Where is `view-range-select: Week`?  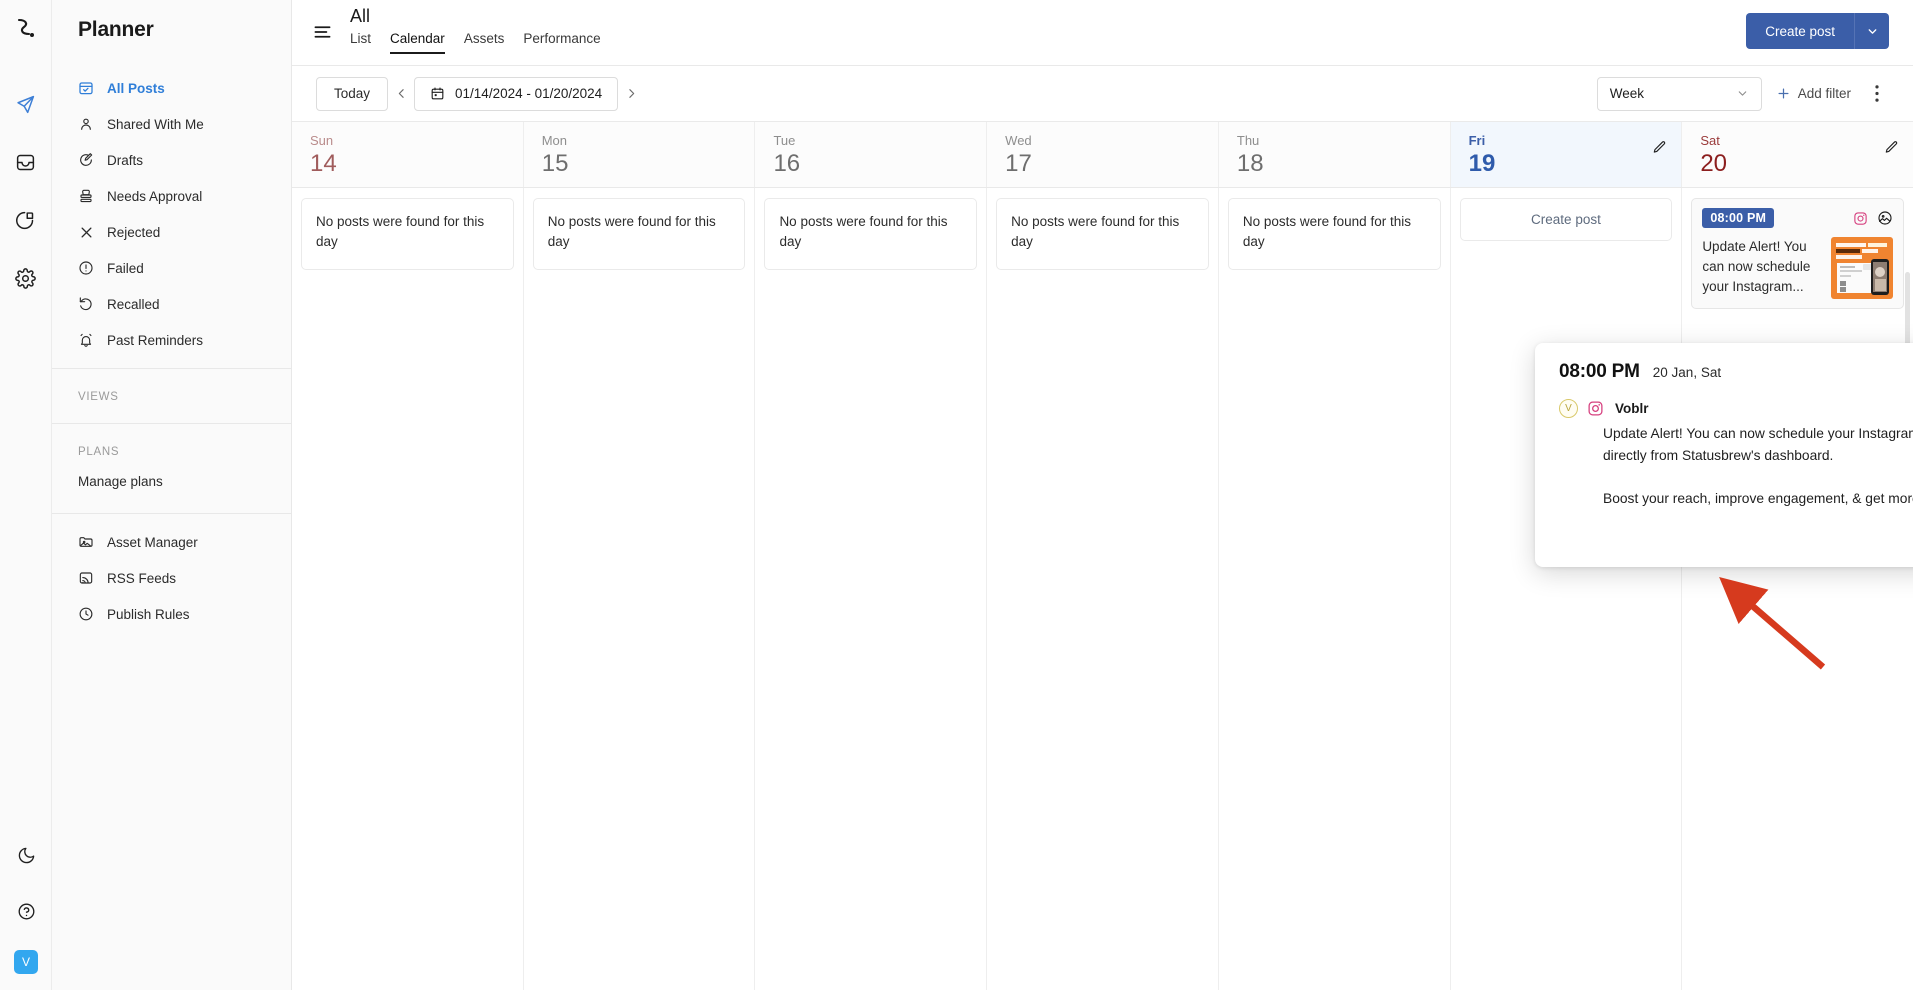
view-range-select: Week is located at coordinates (1679, 93).